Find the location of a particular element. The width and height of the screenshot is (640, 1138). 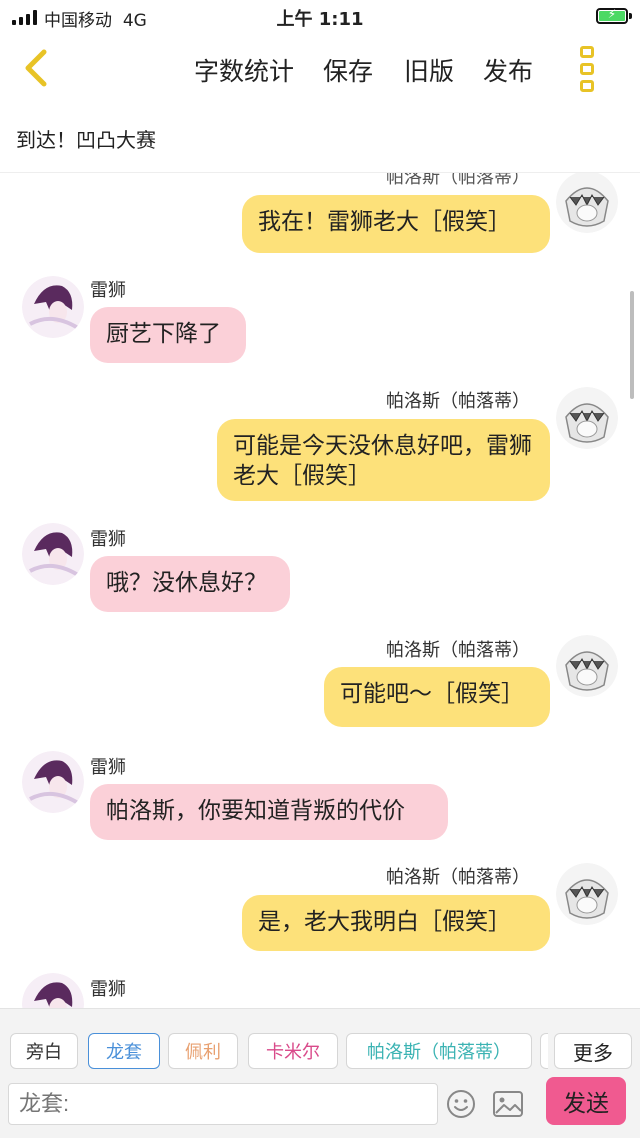

message-input is located at coordinates (223, 1104).